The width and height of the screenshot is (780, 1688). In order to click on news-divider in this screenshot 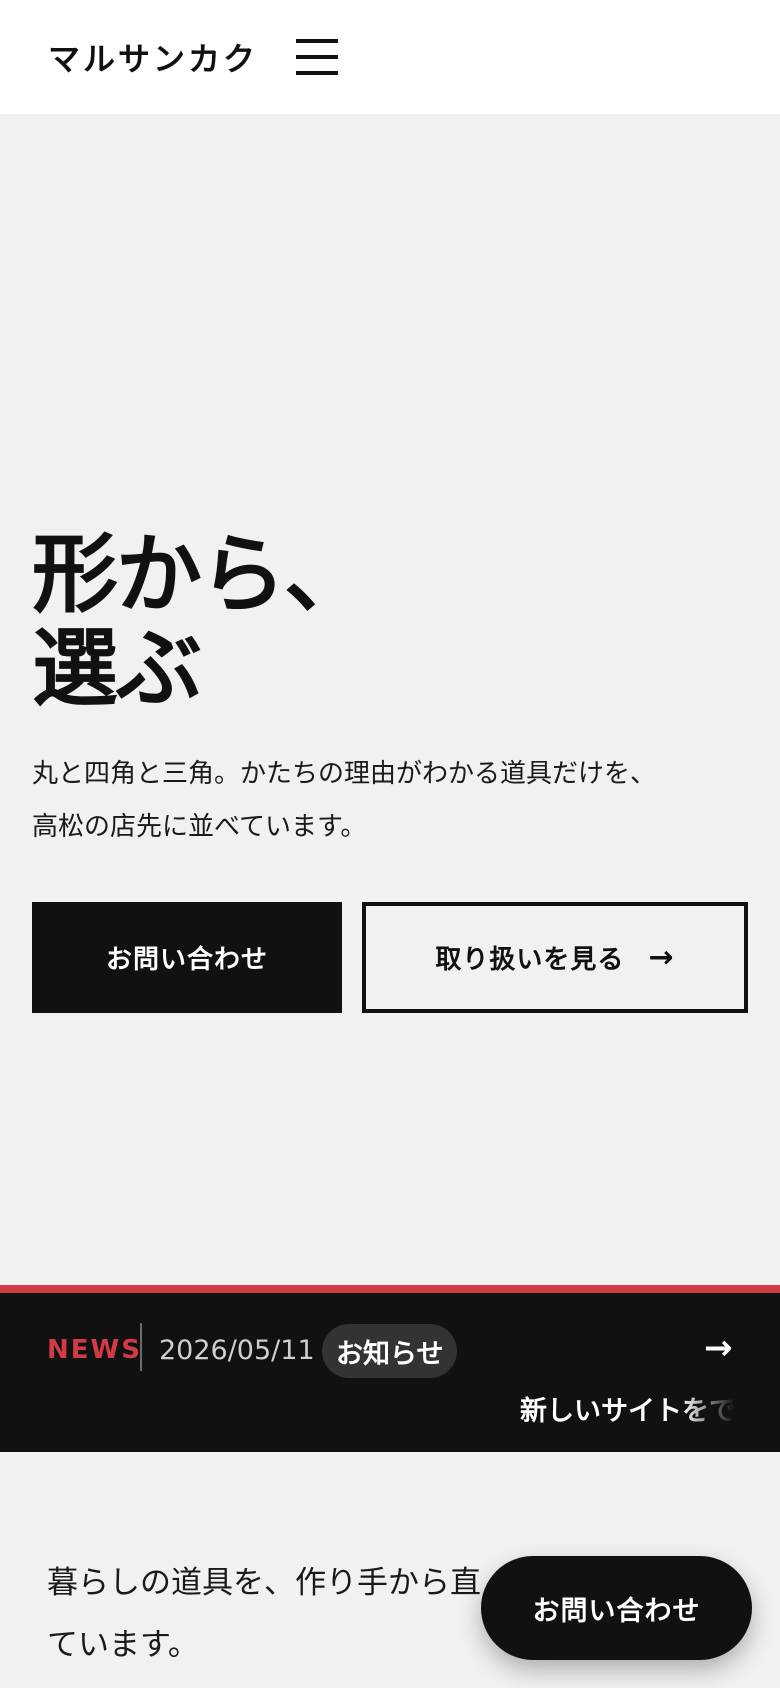, I will do `click(141, 1347)`.